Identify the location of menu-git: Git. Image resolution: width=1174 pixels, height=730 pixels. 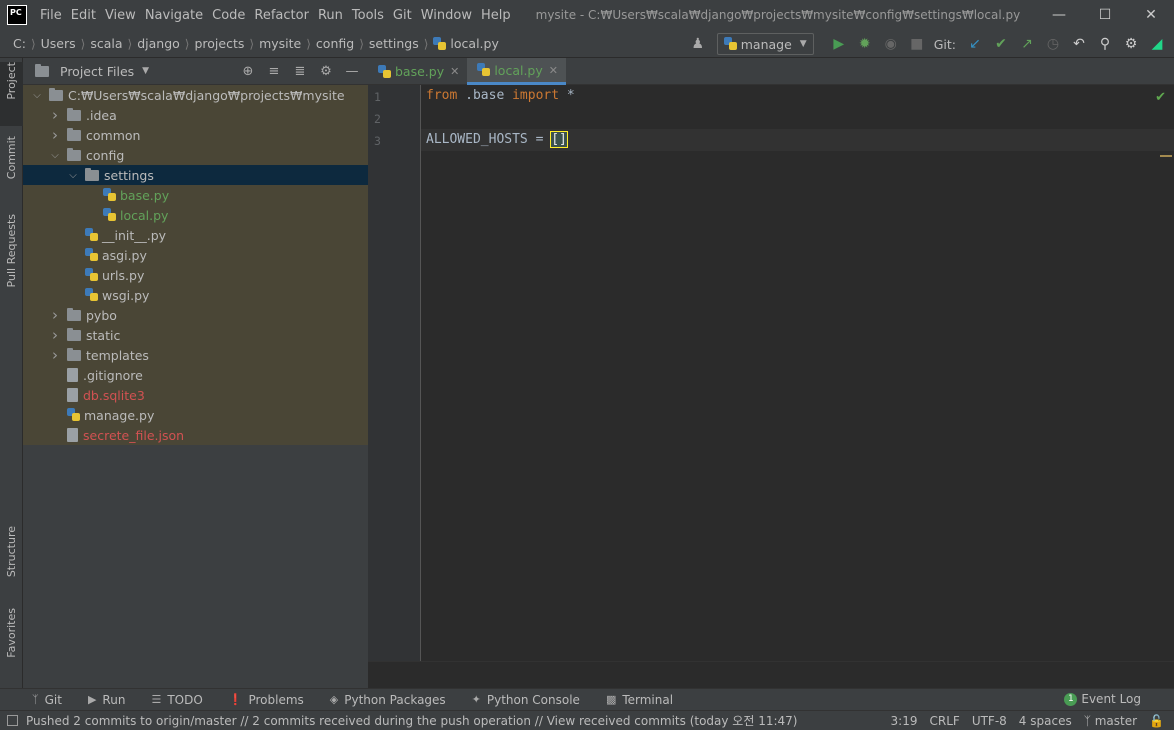
(402, 15).